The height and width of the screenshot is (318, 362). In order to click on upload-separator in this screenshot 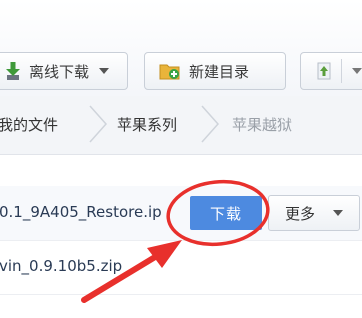, I will do `click(341, 71)`.